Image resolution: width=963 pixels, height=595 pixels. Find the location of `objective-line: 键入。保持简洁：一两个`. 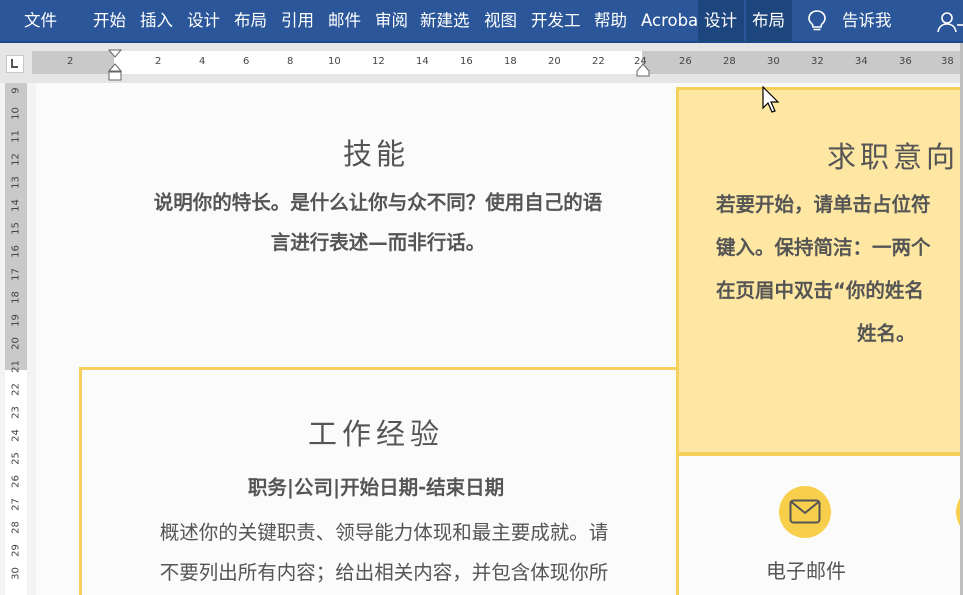

objective-line: 键入。保持简洁：一两个 is located at coordinates (823, 247).